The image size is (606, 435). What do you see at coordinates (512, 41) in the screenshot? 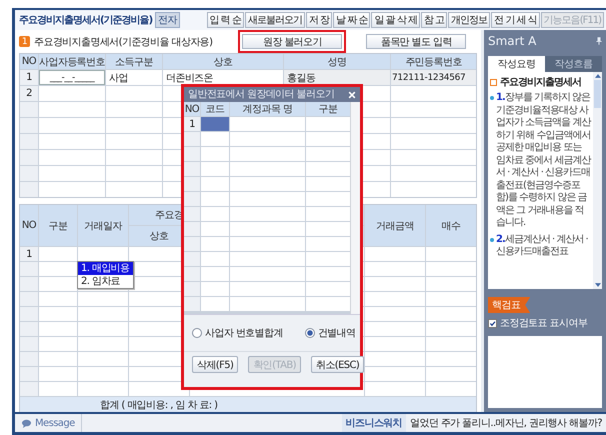
I see `panel-title: Smart A` at bounding box center [512, 41].